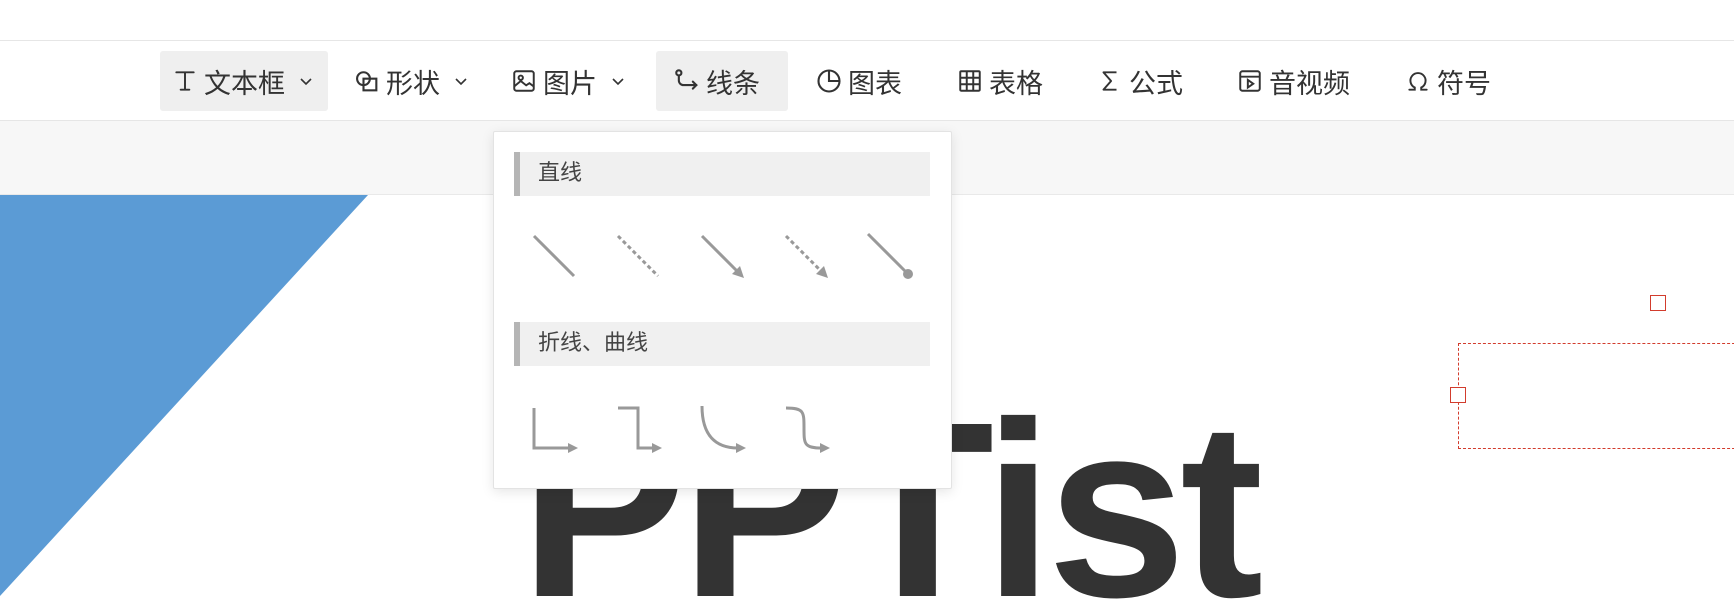  Describe the element at coordinates (970, 81) in the screenshot. I see `table-grid-icon` at that location.